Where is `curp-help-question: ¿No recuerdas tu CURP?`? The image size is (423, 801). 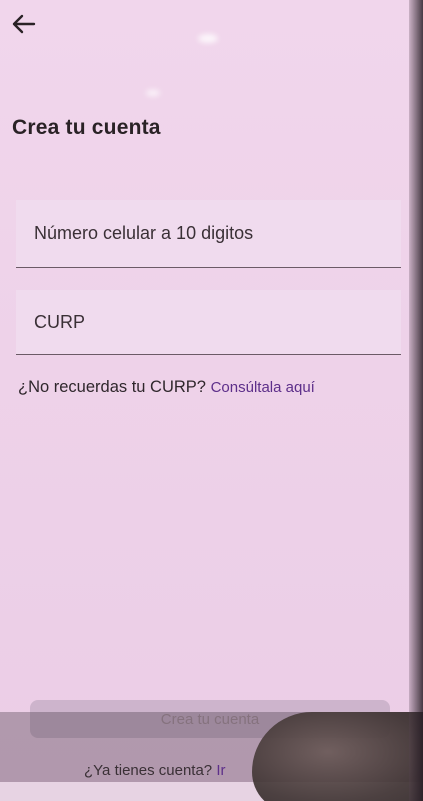
curp-help-question: ¿No recuerdas tu CURP? is located at coordinates (112, 387).